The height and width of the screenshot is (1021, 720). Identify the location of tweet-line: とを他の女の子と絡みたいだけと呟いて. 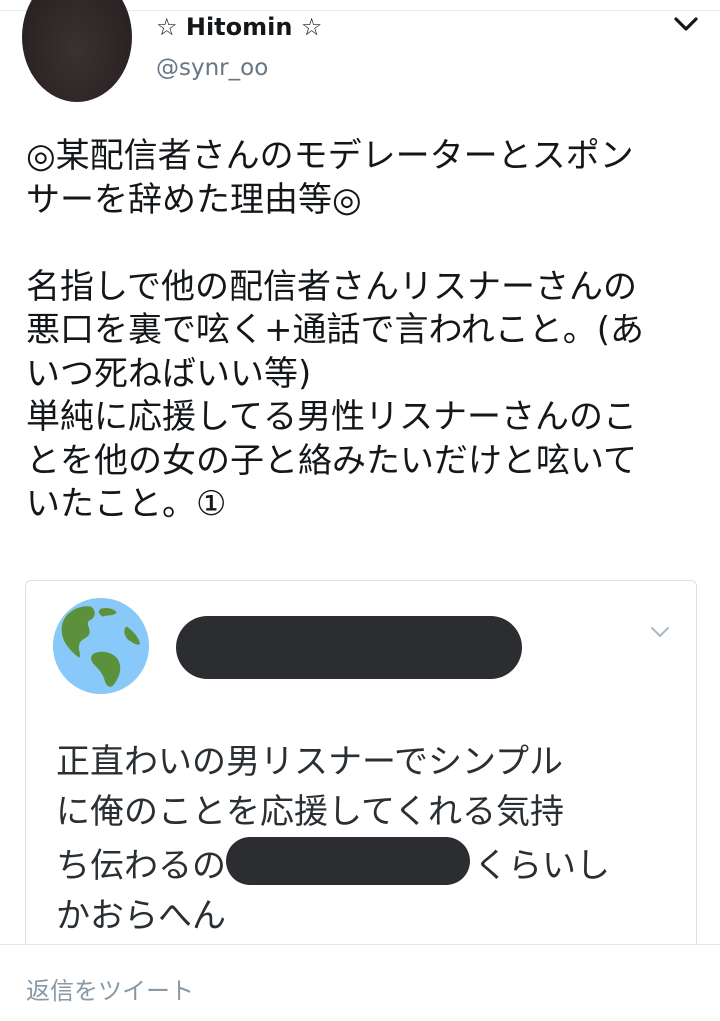
(331, 460).